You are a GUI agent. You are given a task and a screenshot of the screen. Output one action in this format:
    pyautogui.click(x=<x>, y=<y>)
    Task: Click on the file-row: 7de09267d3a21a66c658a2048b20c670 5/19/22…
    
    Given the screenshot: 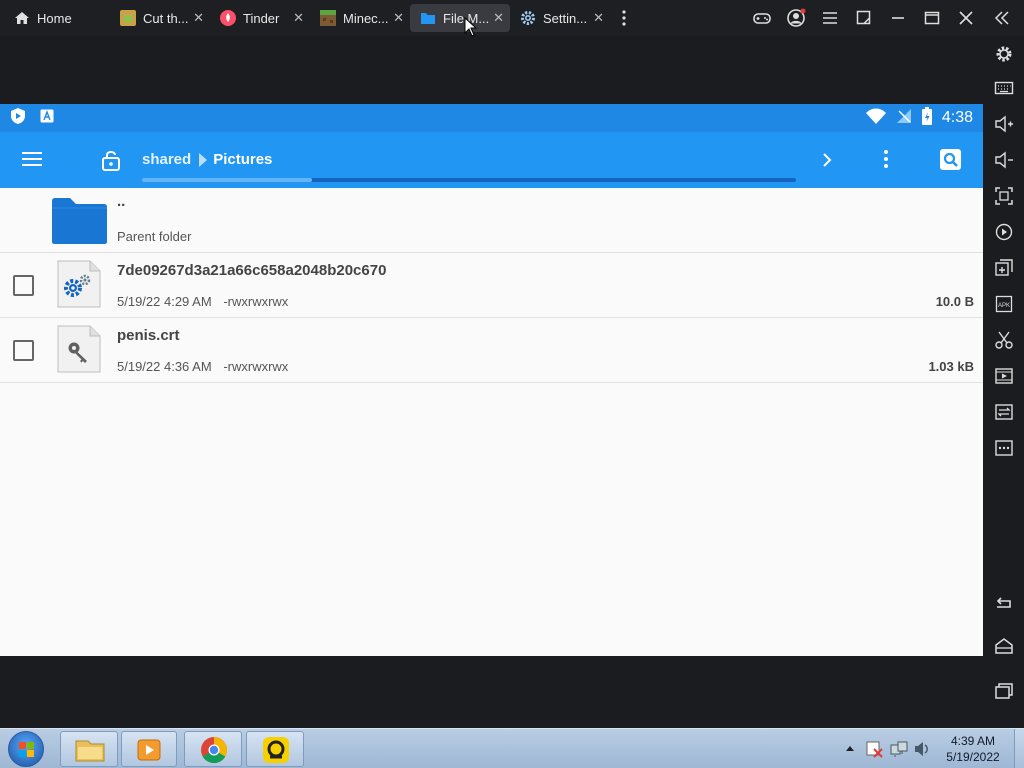 What is the action you would take?
    pyautogui.click(x=491, y=285)
    